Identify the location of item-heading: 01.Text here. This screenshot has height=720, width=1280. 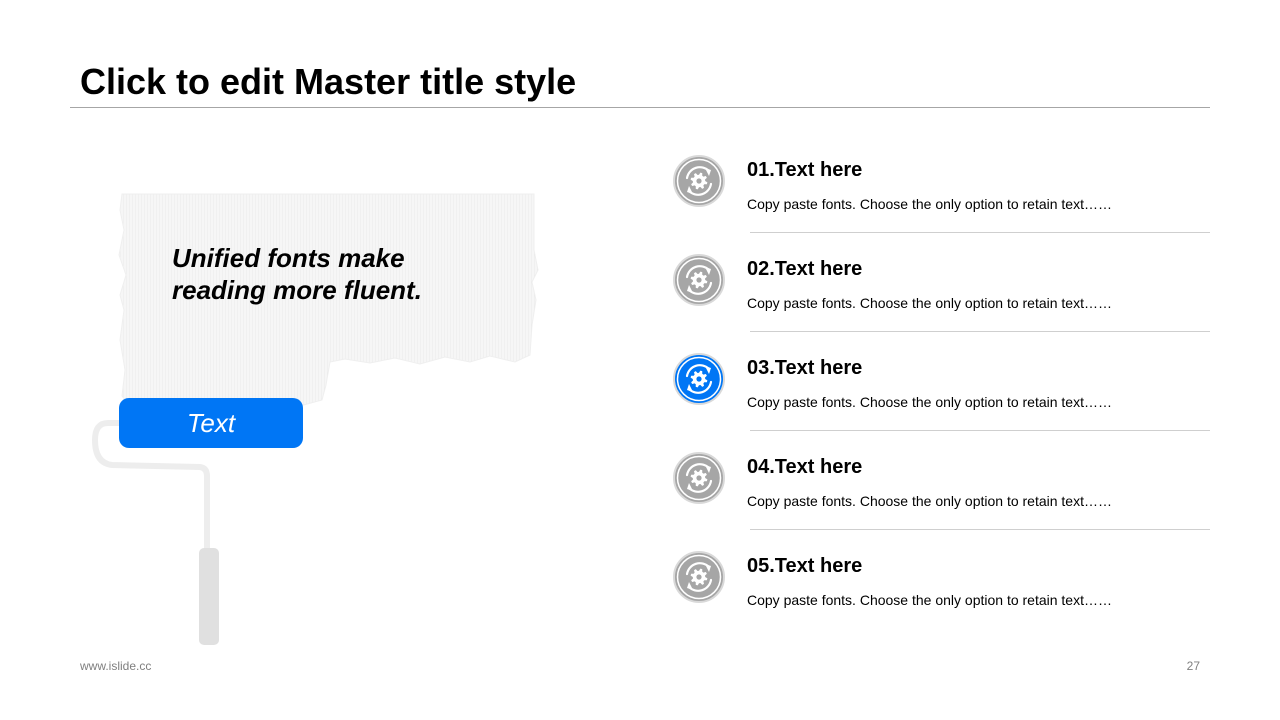
(805, 170).